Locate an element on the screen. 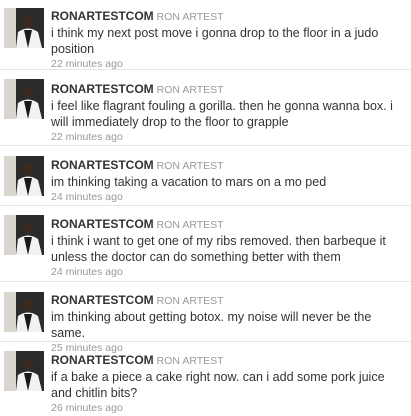 The height and width of the screenshot is (416, 411). tweet-timestamp-link: 26 minutes ago is located at coordinates (228, 408).